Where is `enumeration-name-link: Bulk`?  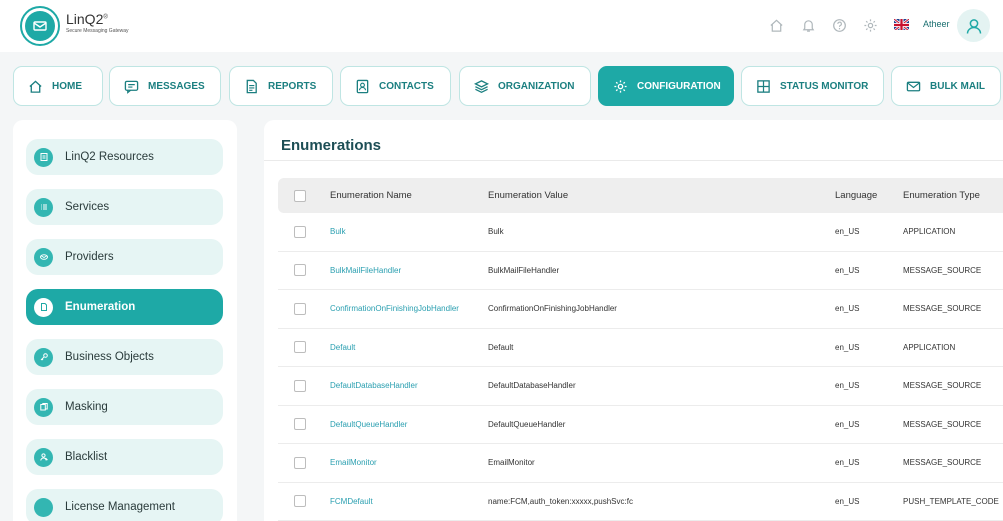 enumeration-name-link: Bulk is located at coordinates (338, 232).